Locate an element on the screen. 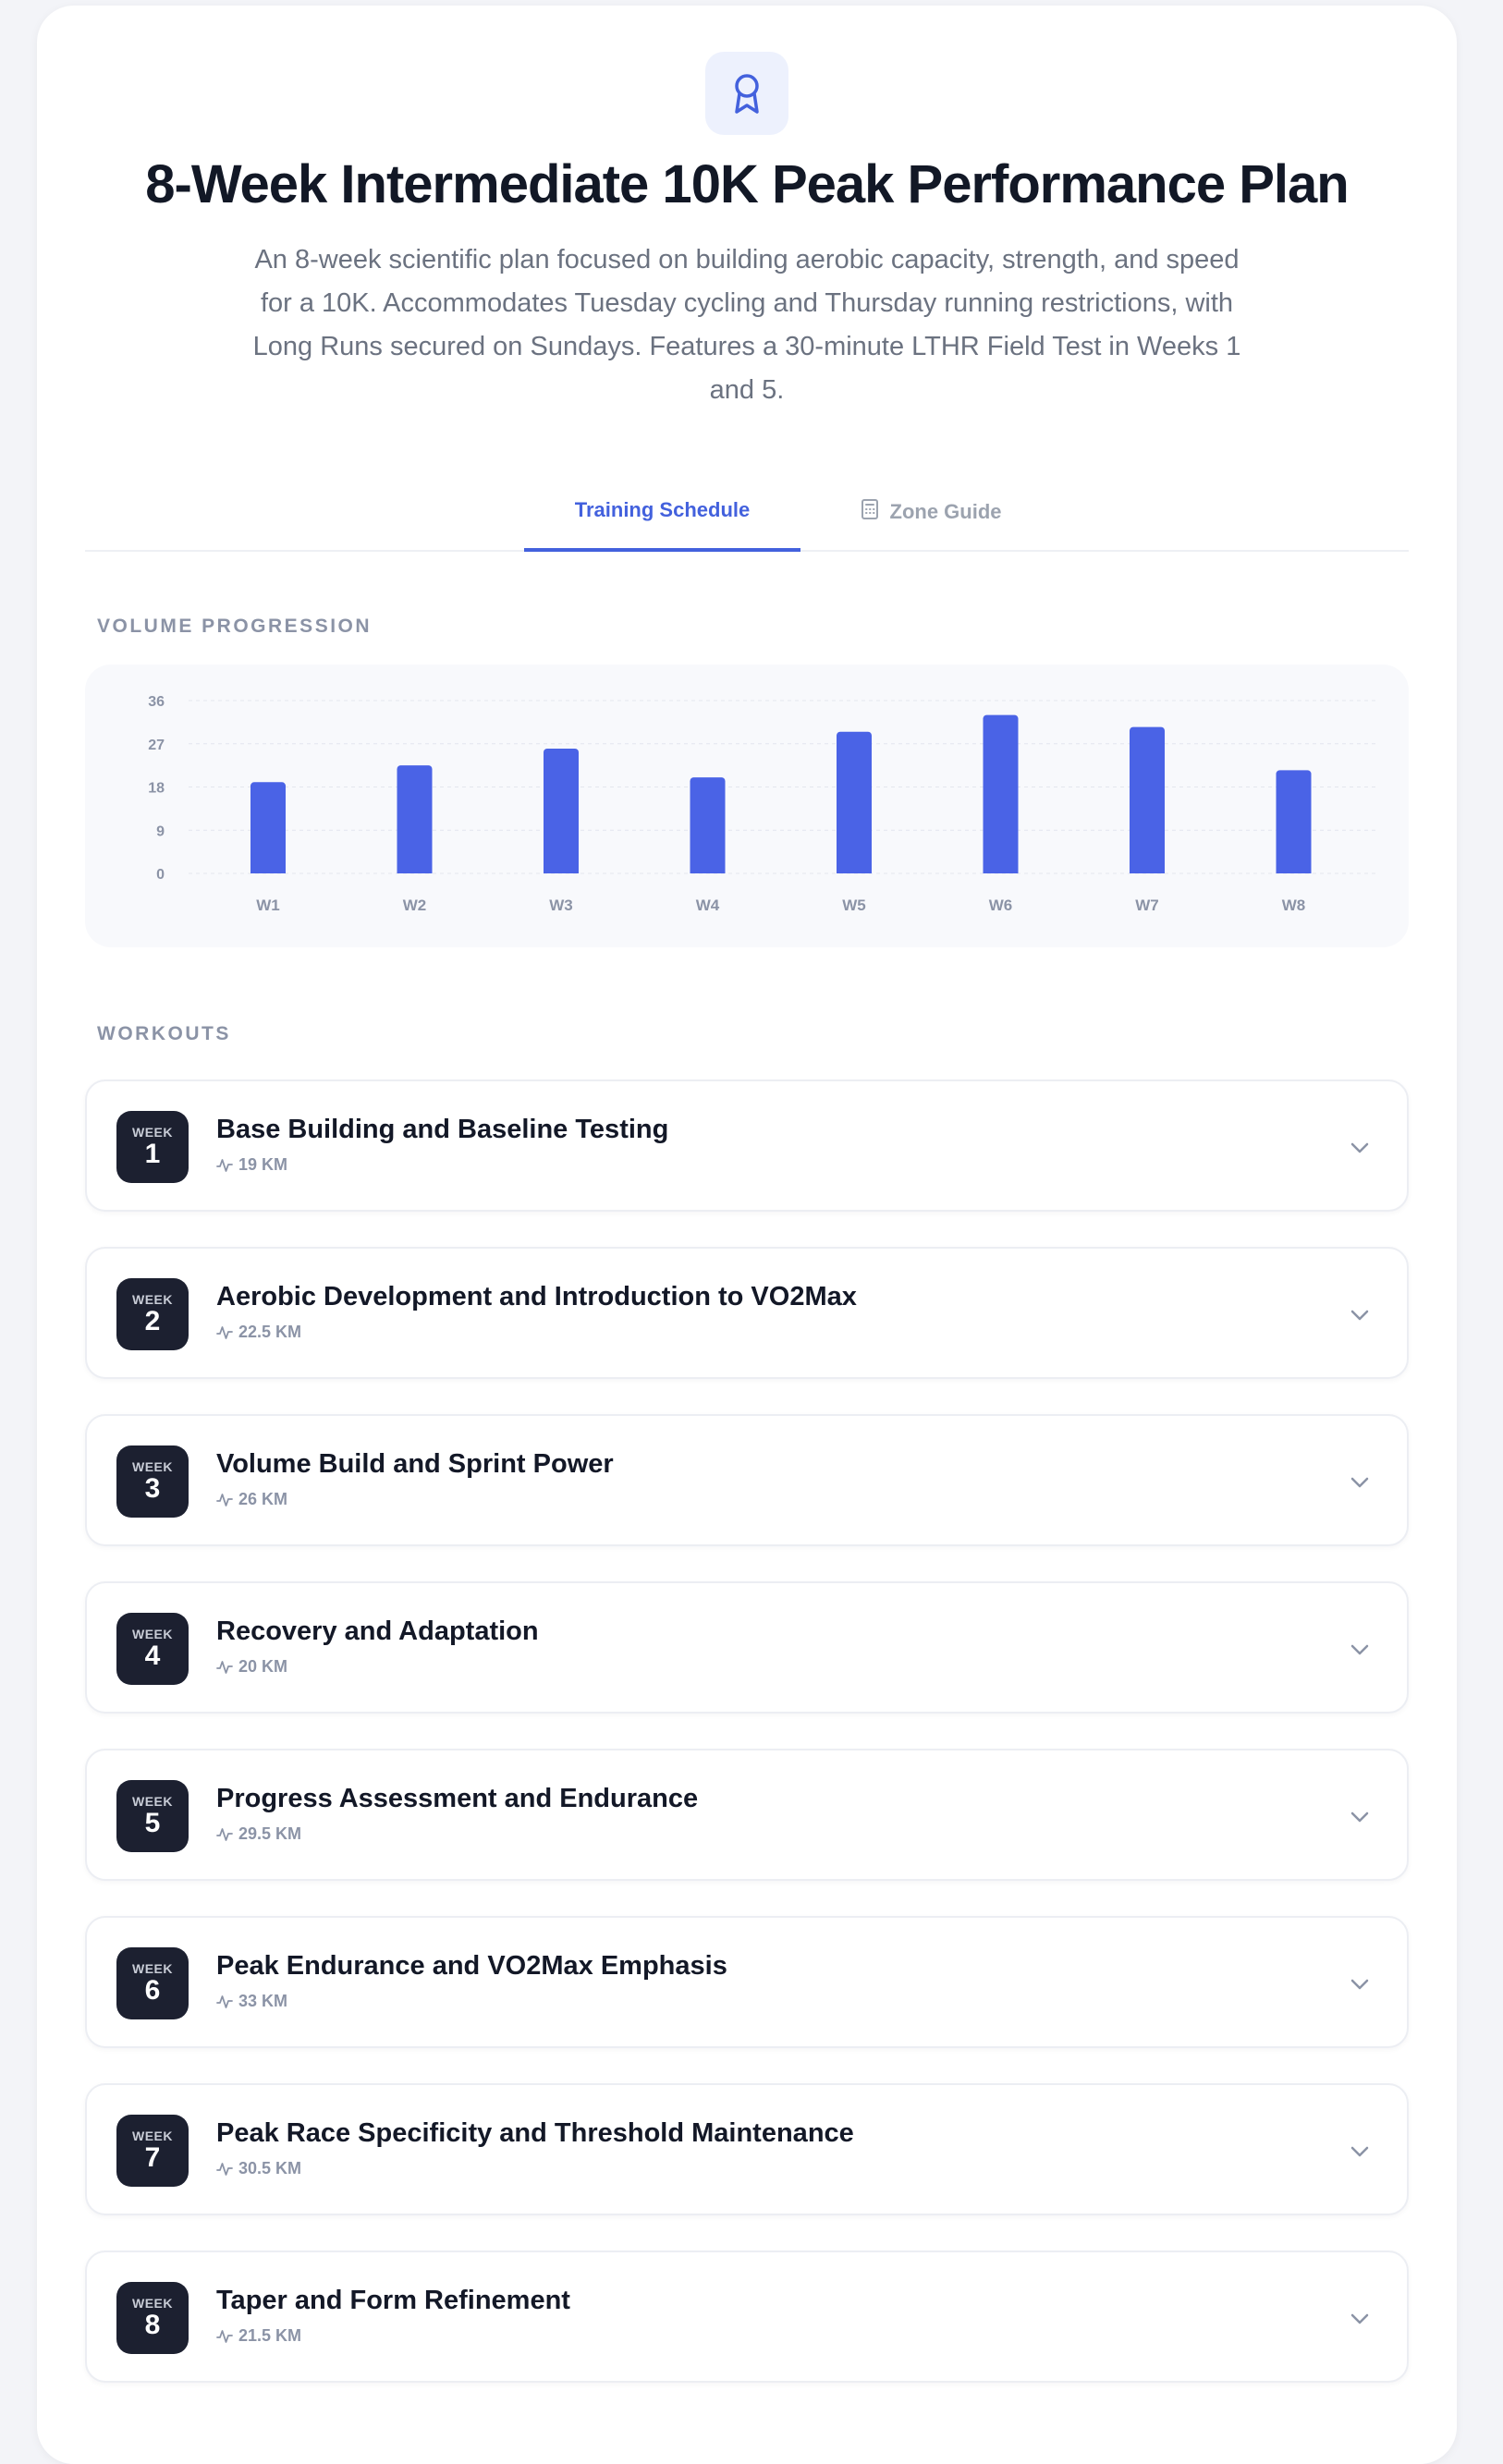 The image size is (1503, 2464). volume-bar-chart: 0 9 18 27 36 W1 W2 W3 W4 W5 W6 W7 W8 is located at coordinates (761, 804).